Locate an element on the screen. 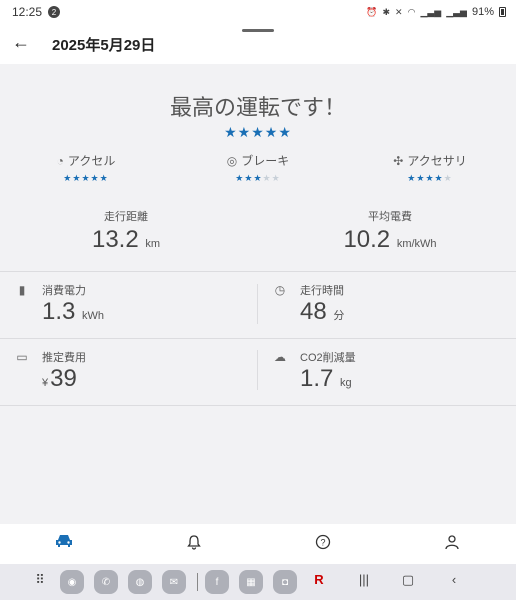  category-brake: ◎ ブレーキ ★★★★★ is located at coordinates (258, 168).